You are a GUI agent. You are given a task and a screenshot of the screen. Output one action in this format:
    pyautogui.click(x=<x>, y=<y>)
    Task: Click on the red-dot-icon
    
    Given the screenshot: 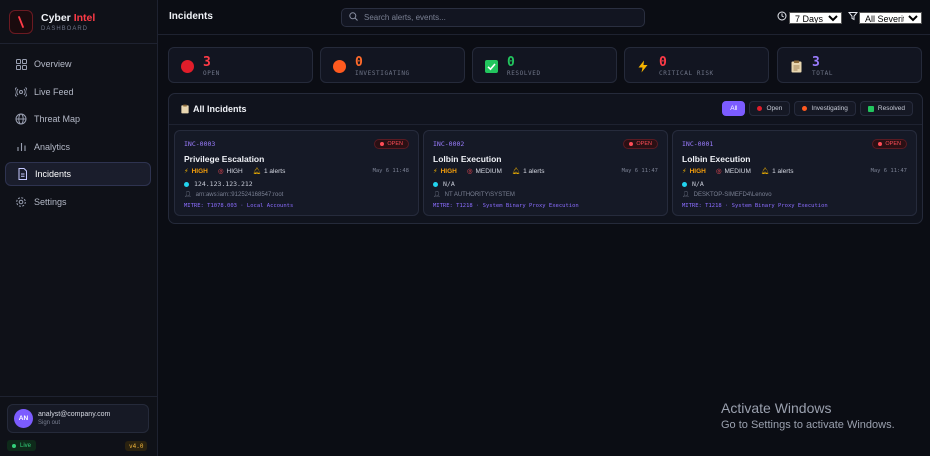 What is the action you would take?
    pyautogui.click(x=760, y=108)
    